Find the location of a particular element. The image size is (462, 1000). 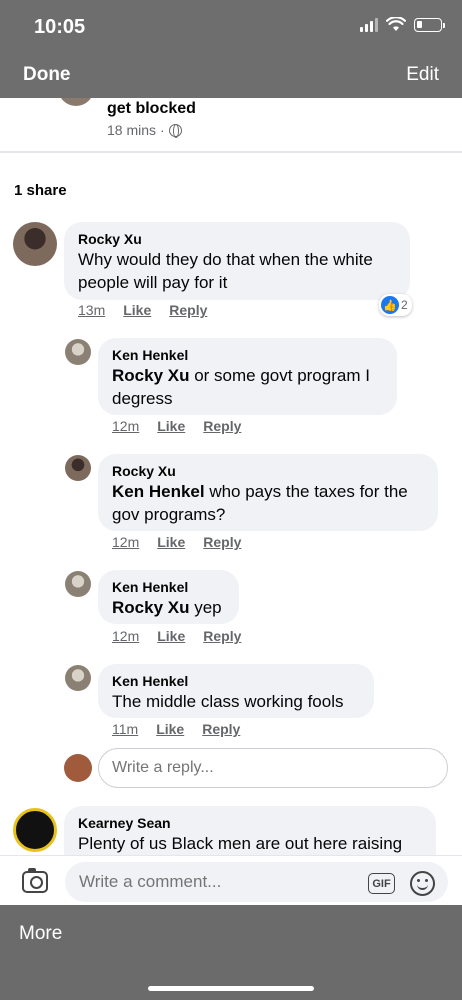

thumbs-up-icon: 👍 is located at coordinates (390, 305).